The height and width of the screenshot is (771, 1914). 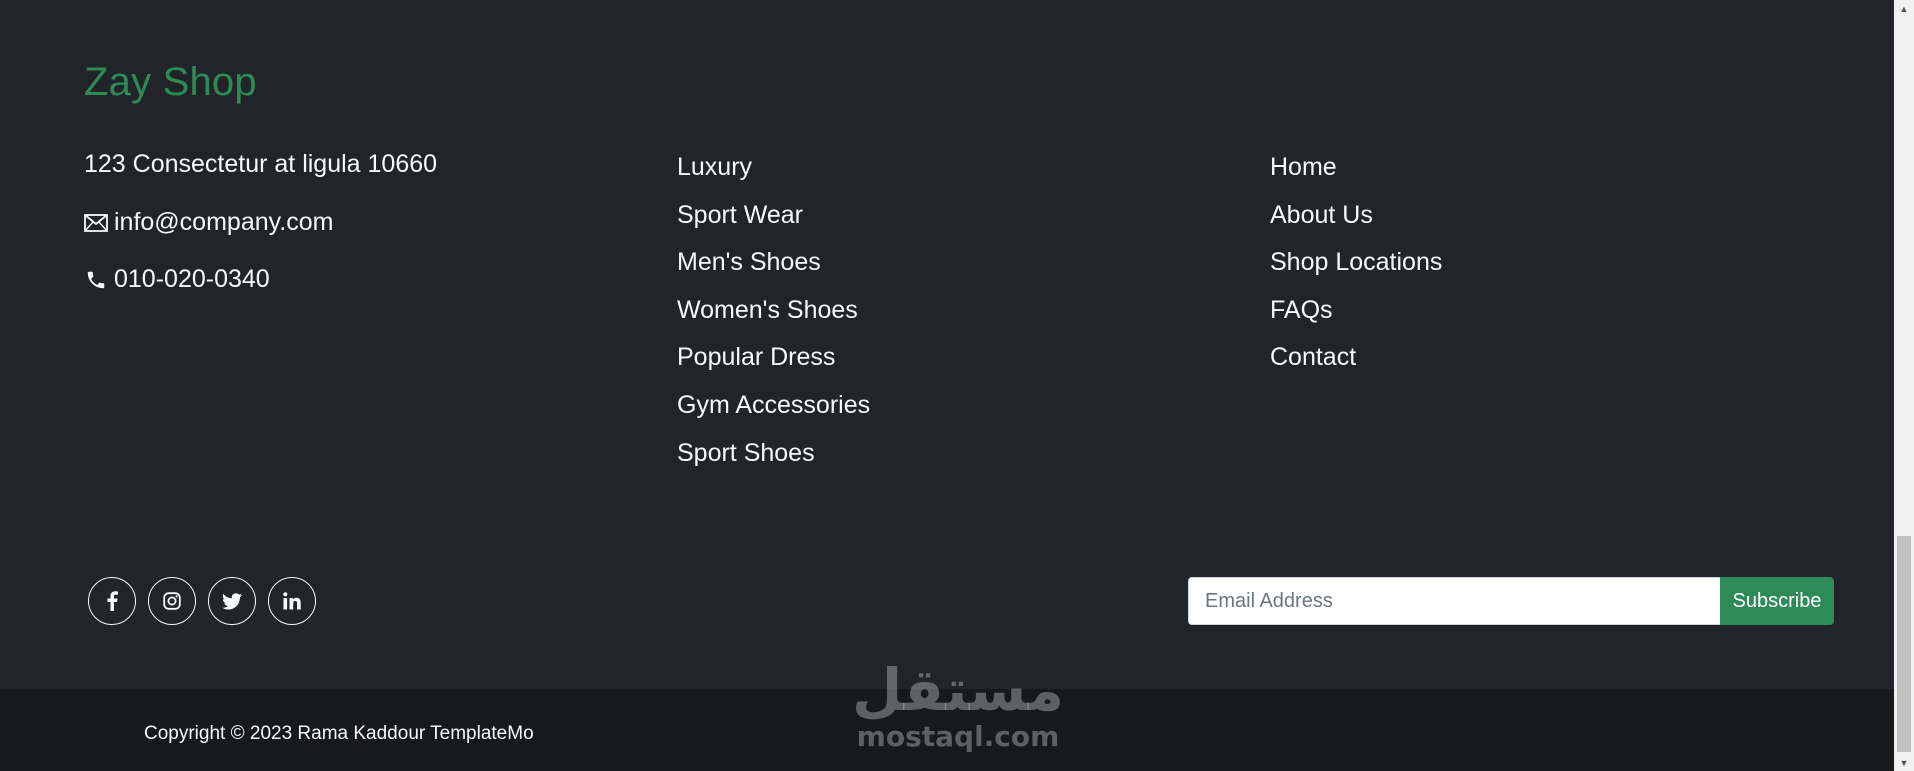 I want to click on footer-link-womens-shoes: Women's Shoes, so click(x=773, y=317).